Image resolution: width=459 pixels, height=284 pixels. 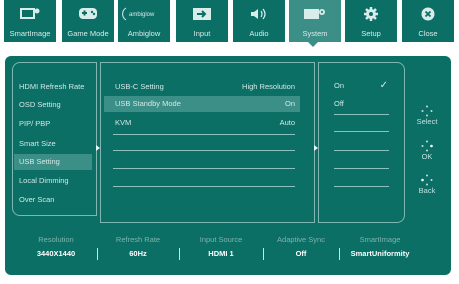 I want to click on tab-label: Audio, so click(x=259, y=33).